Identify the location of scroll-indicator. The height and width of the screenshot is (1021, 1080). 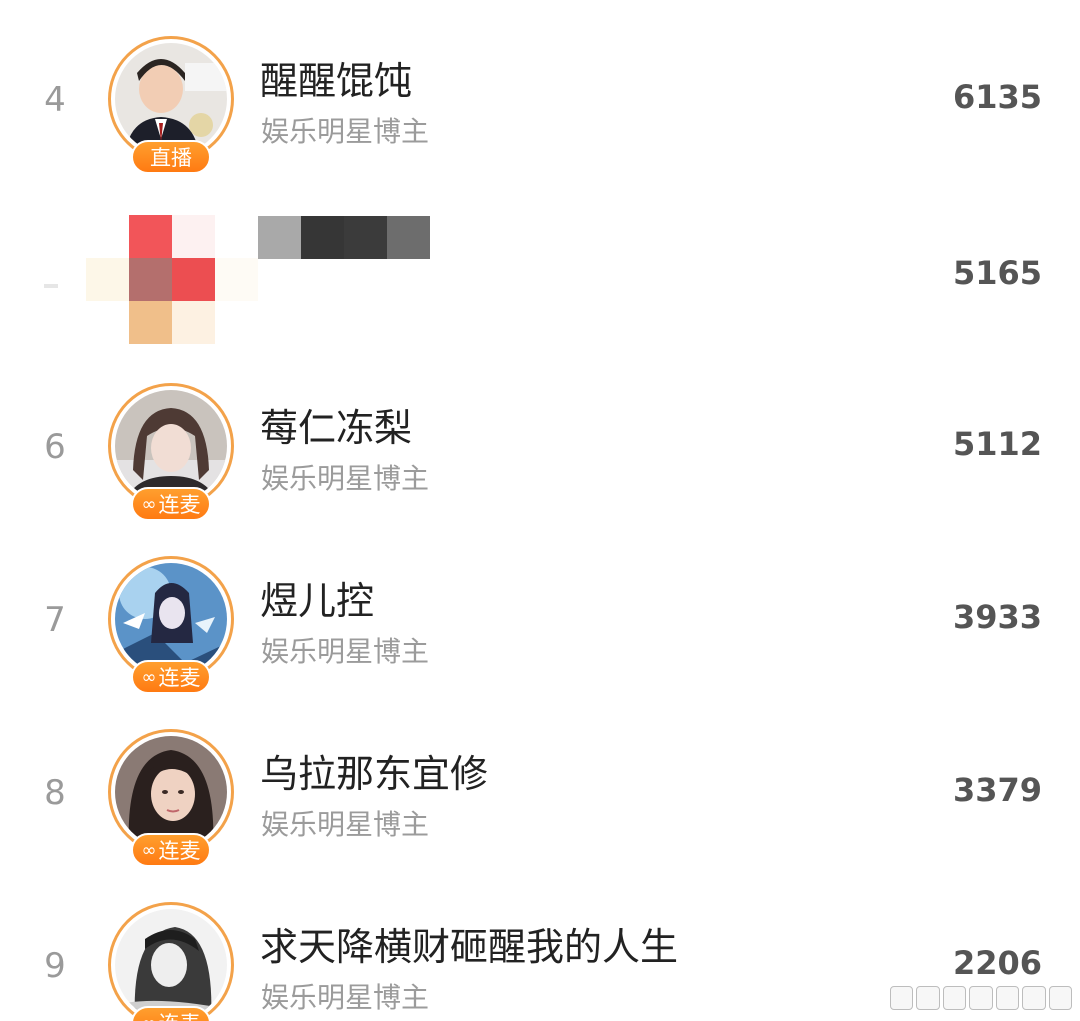
(981, 998).